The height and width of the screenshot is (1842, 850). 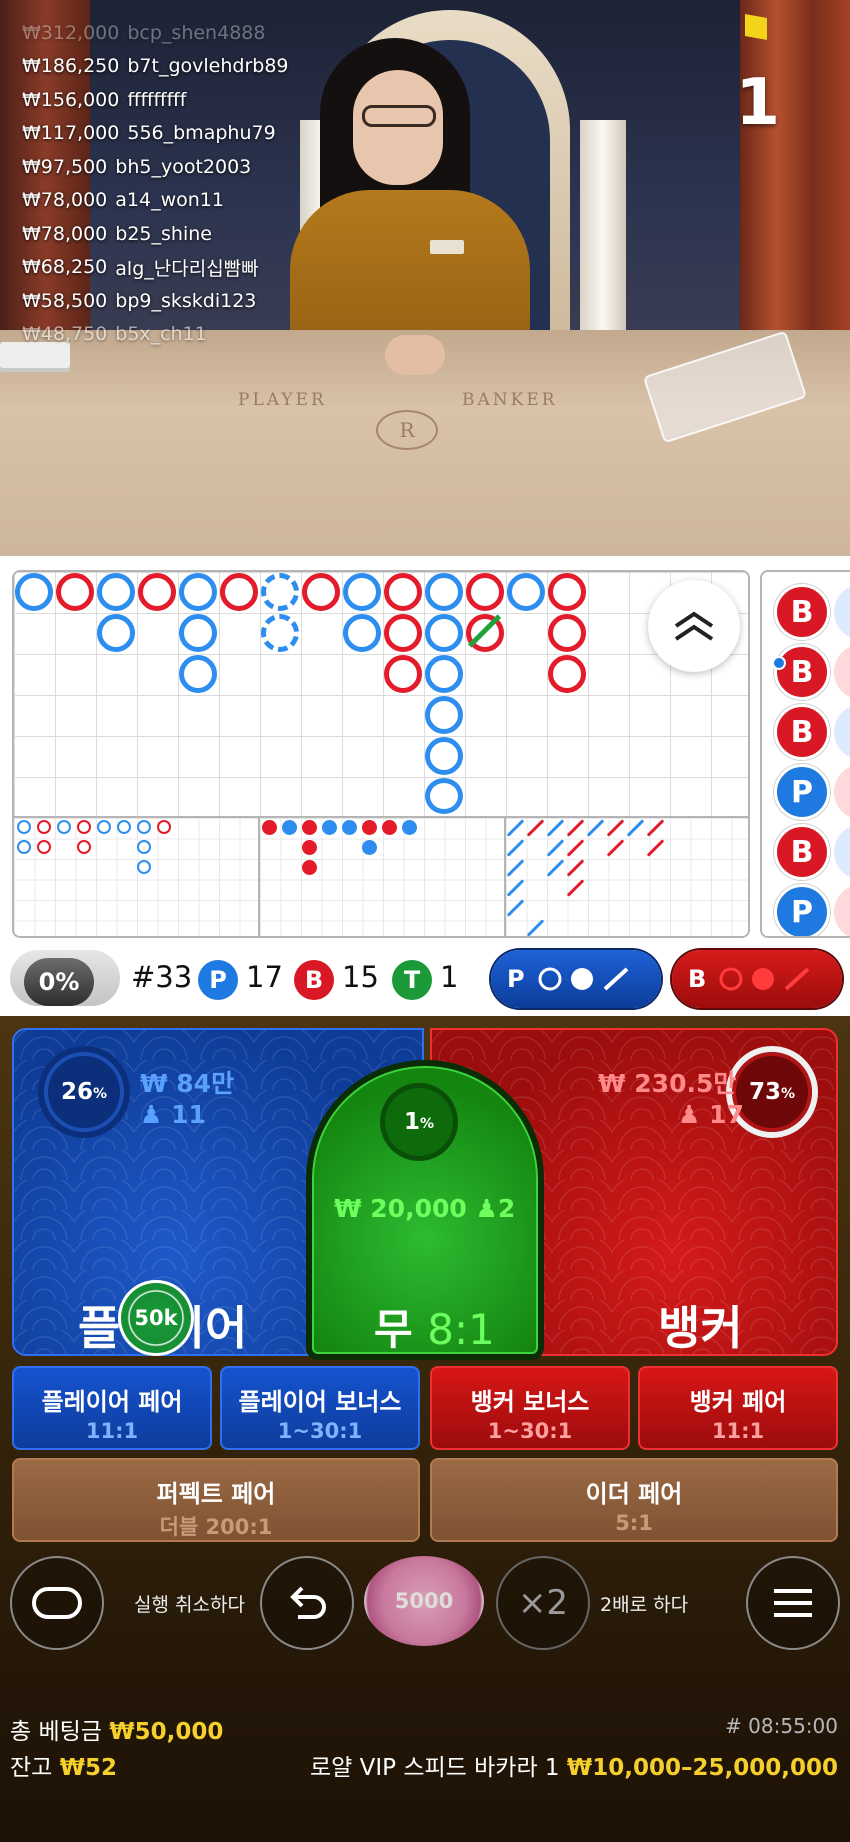 I want to click on banker-pair-bet: 뱅커 페어 11:1, so click(x=738, y=1408).